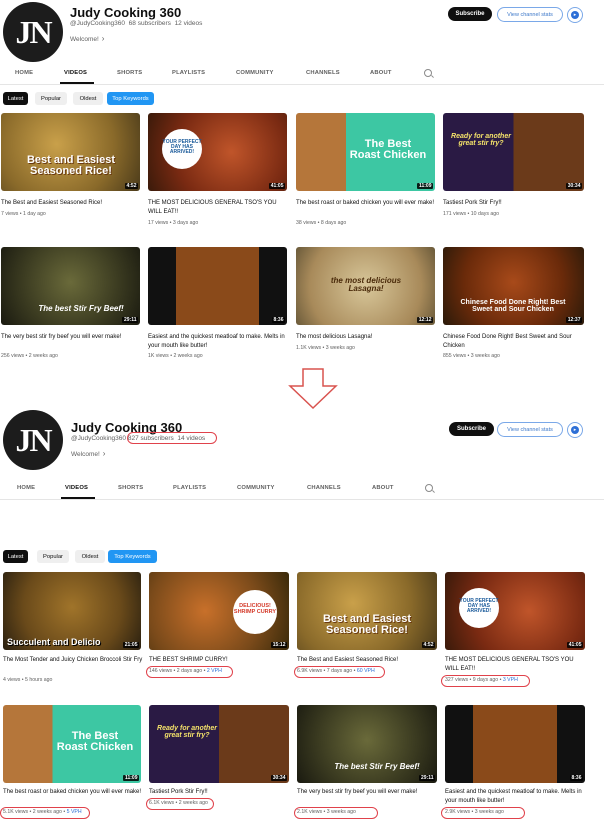 The image size is (604, 838). What do you see at coordinates (104, 453) in the screenshot?
I see `chevron-right-icon: ›` at bounding box center [104, 453].